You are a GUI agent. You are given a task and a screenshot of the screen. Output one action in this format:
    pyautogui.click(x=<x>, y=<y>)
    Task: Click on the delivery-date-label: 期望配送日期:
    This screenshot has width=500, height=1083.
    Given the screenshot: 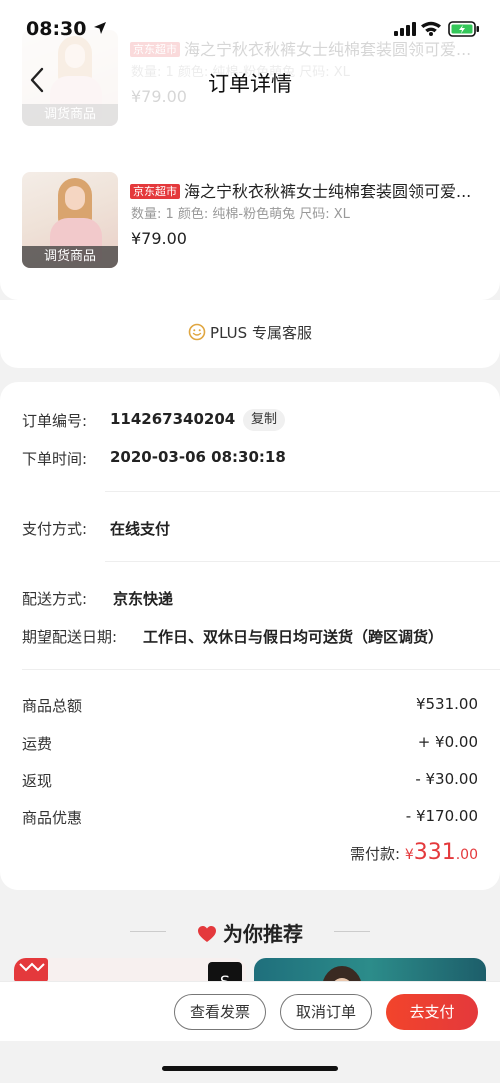 What is the action you would take?
    pyautogui.click(x=70, y=637)
    